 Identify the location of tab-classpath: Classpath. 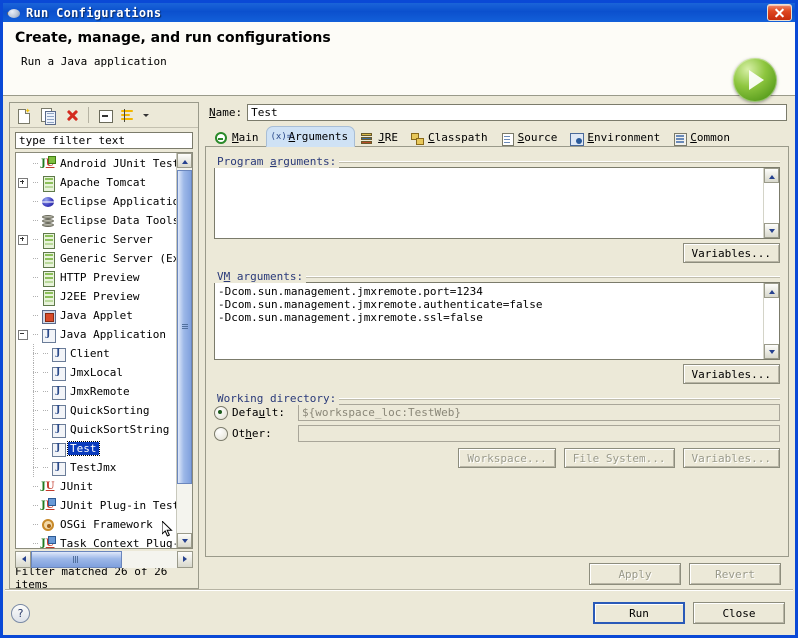
(450, 137).